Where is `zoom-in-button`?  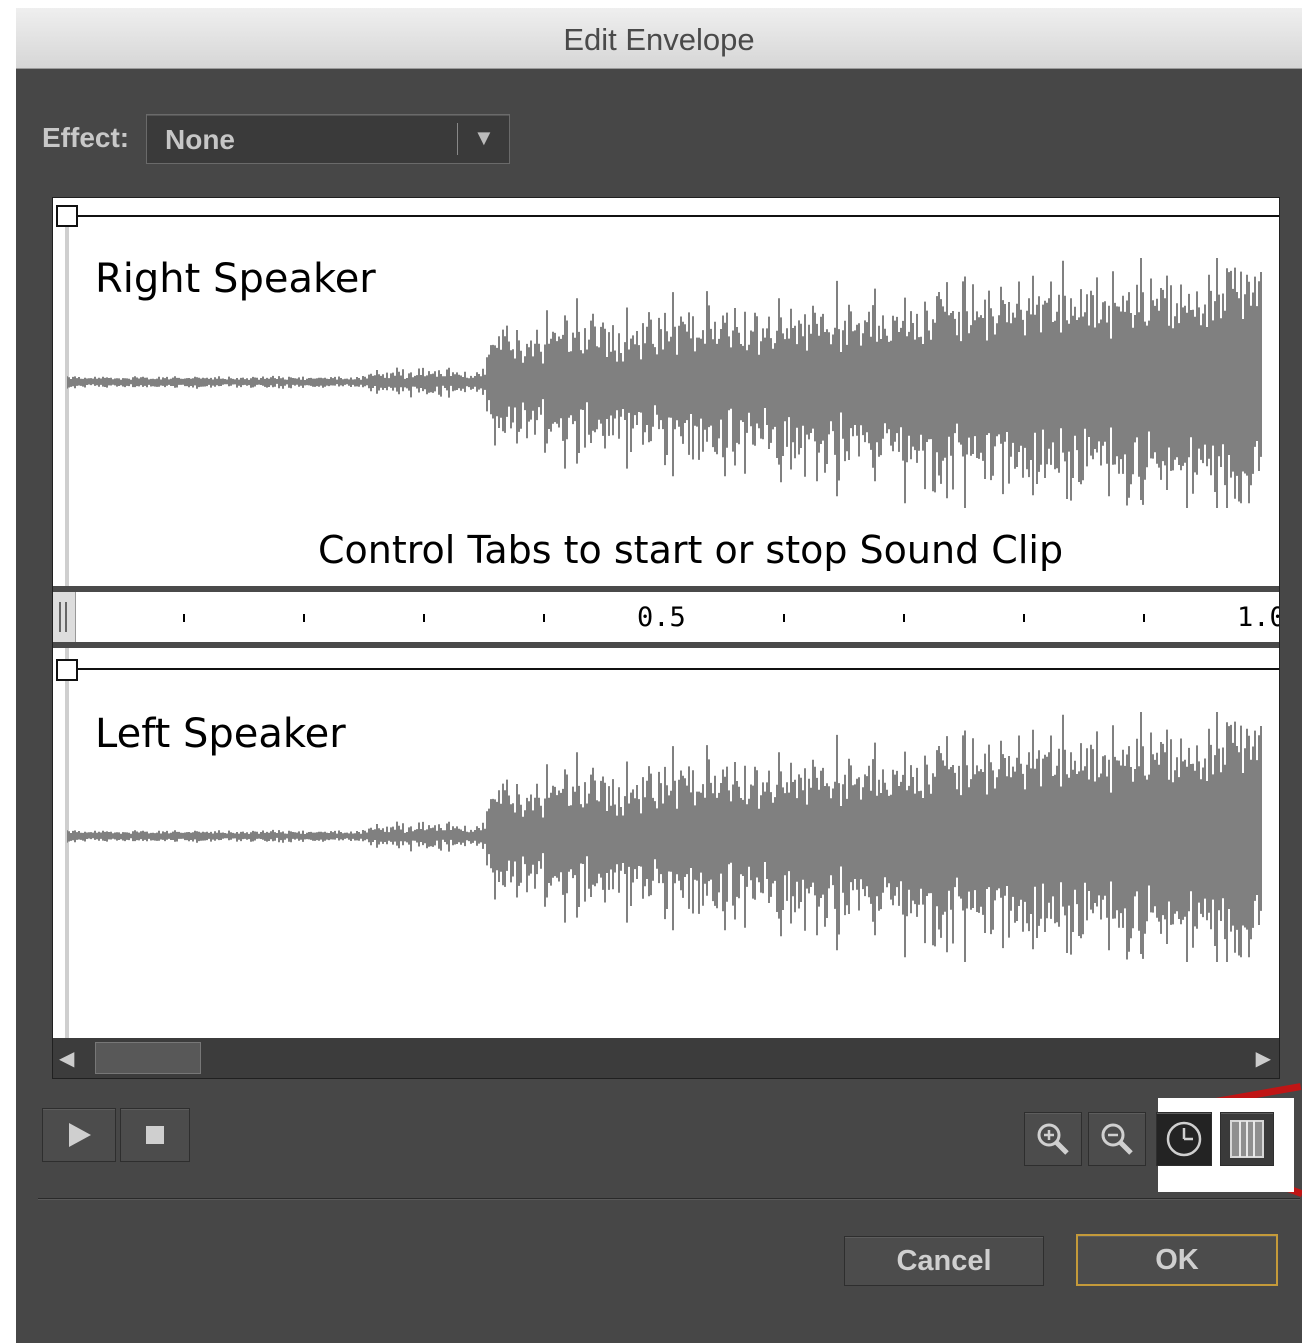
zoom-in-button is located at coordinates (1053, 1139).